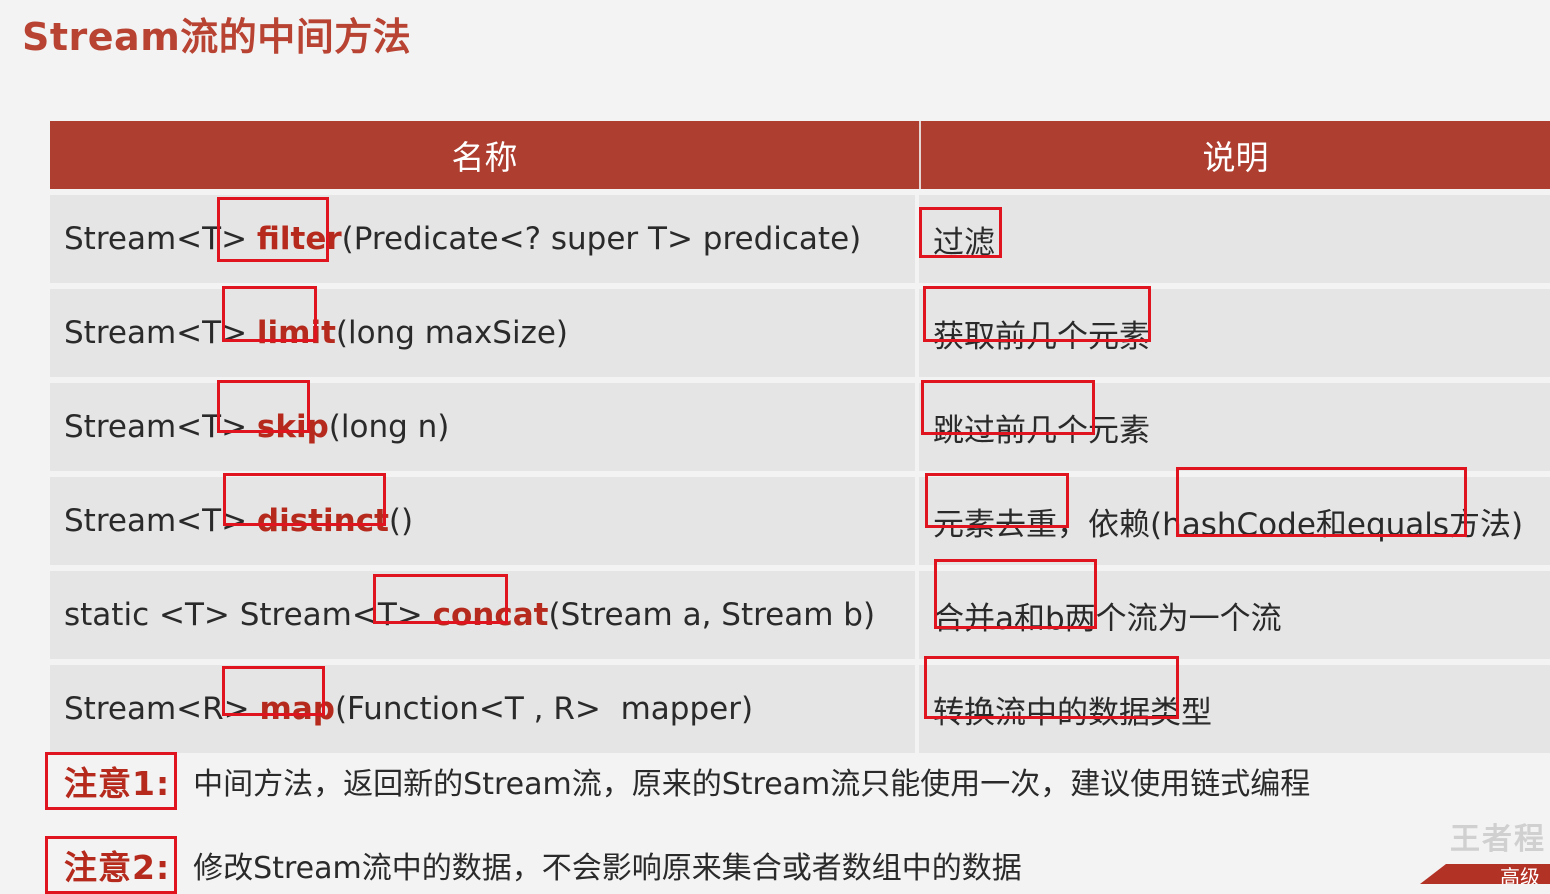 The width and height of the screenshot is (1550, 894). What do you see at coordinates (248, 615) in the screenshot?
I see `return-type: static <T> Stream<T>` at bounding box center [248, 615].